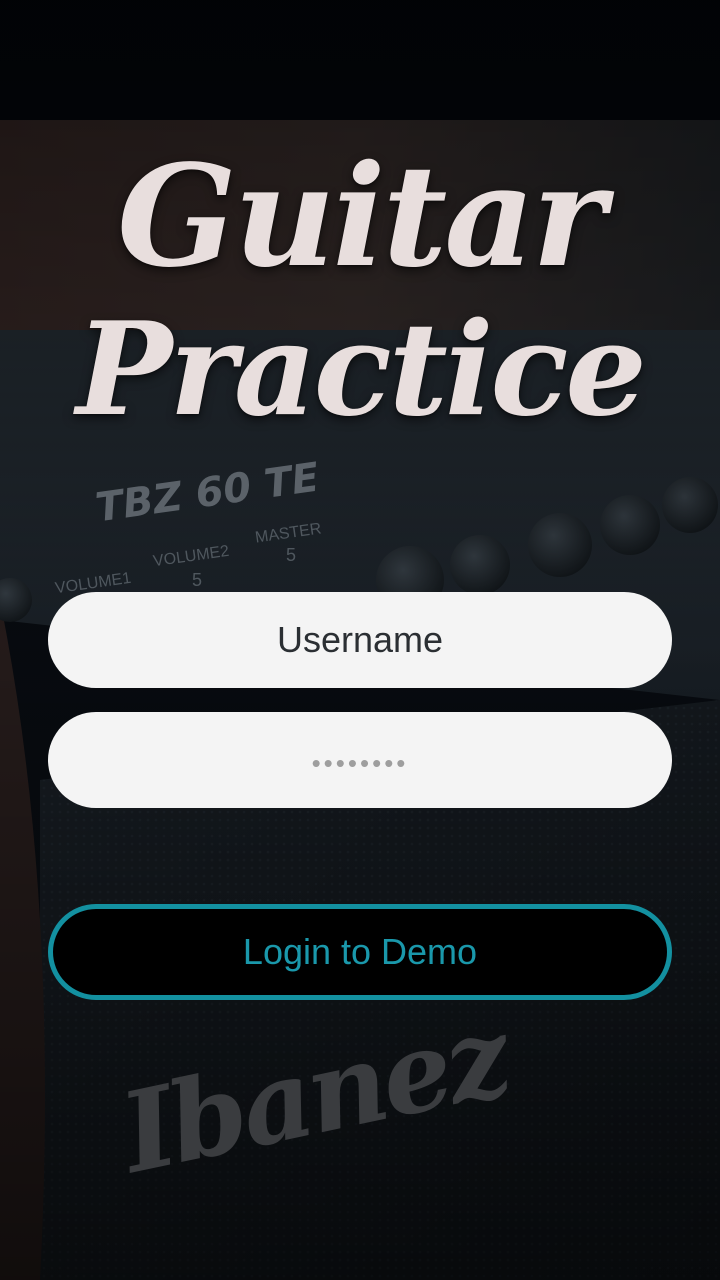  What do you see at coordinates (361, 217) in the screenshot?
I see `app-title-line1: Guitar` at bounding box center [361, 217].